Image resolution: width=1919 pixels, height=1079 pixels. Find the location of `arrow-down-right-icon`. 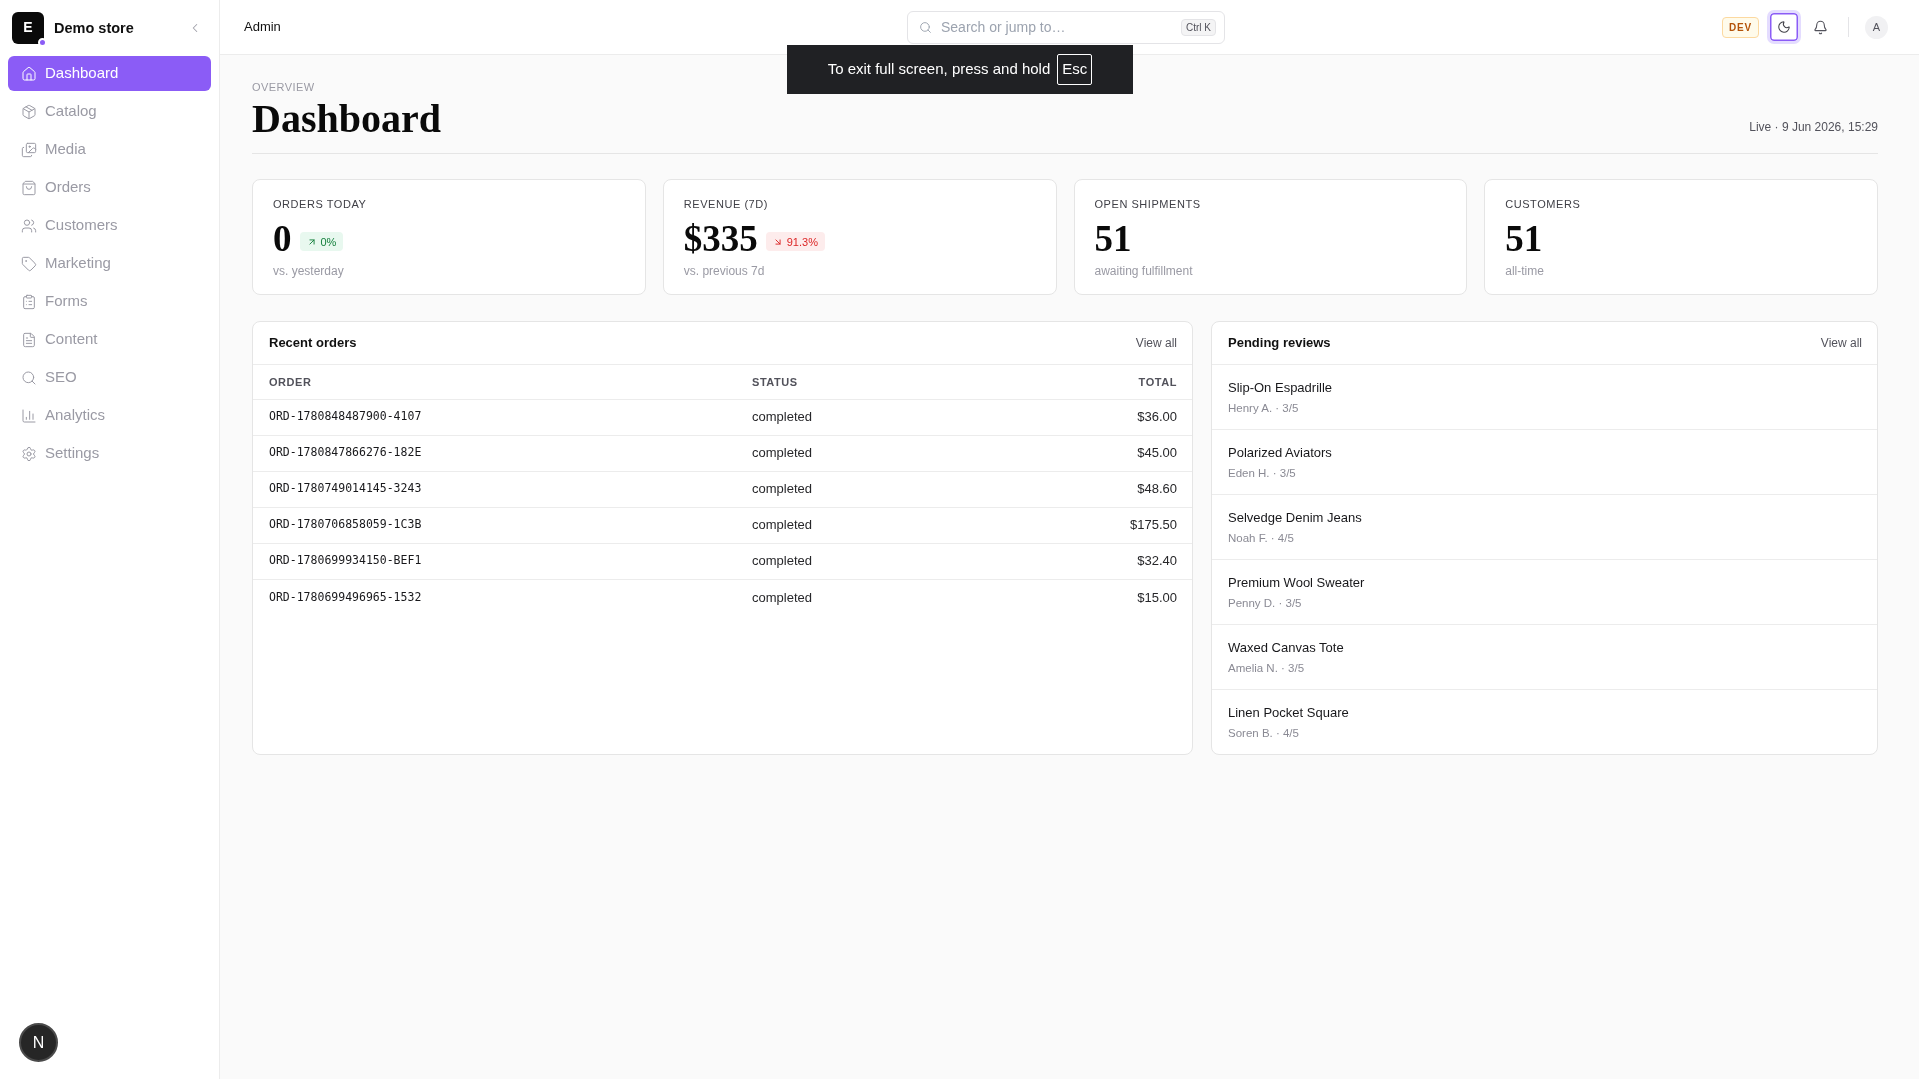

arrow-down-right-icon is located at coordinates (777, 241).